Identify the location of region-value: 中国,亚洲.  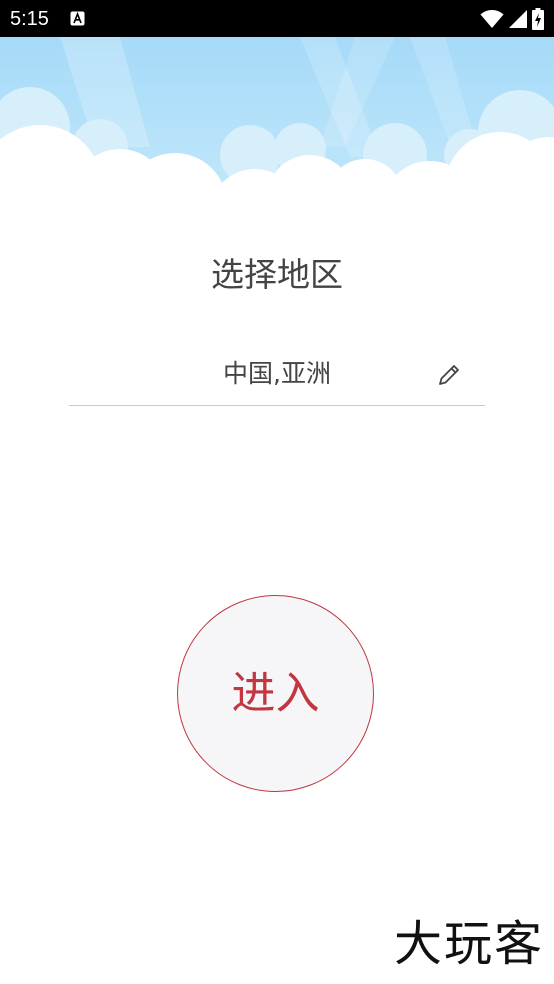
(277, 373).